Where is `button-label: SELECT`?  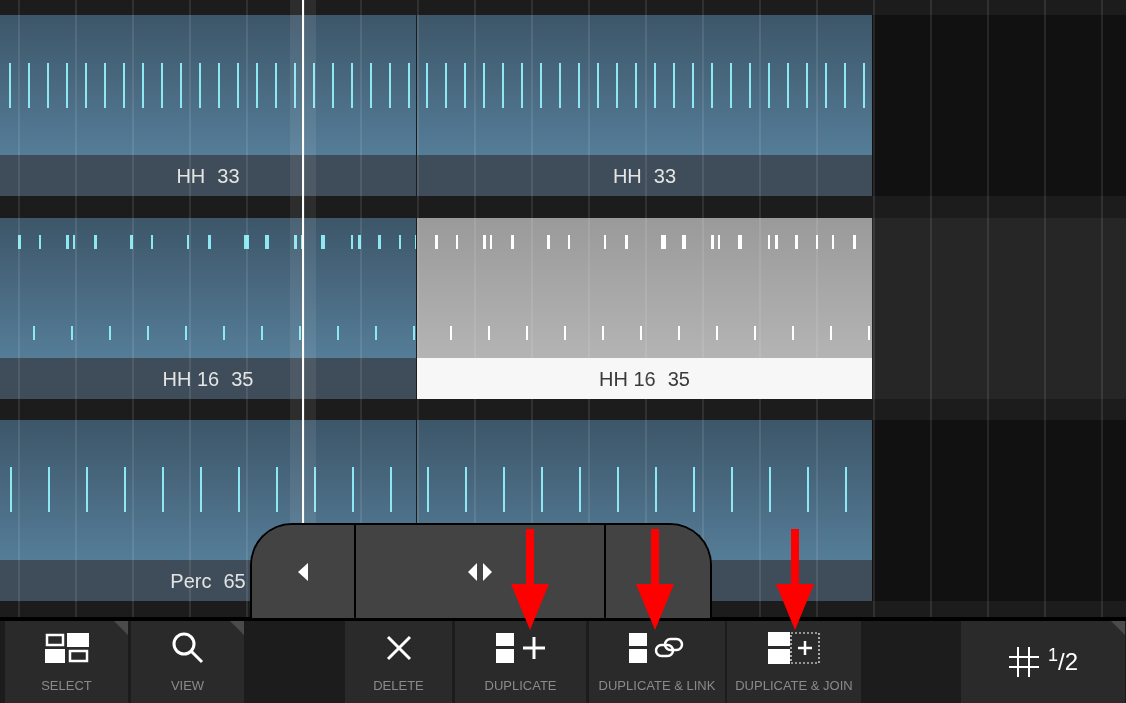 button-label: SELECT is located at coordinates (66, 686).